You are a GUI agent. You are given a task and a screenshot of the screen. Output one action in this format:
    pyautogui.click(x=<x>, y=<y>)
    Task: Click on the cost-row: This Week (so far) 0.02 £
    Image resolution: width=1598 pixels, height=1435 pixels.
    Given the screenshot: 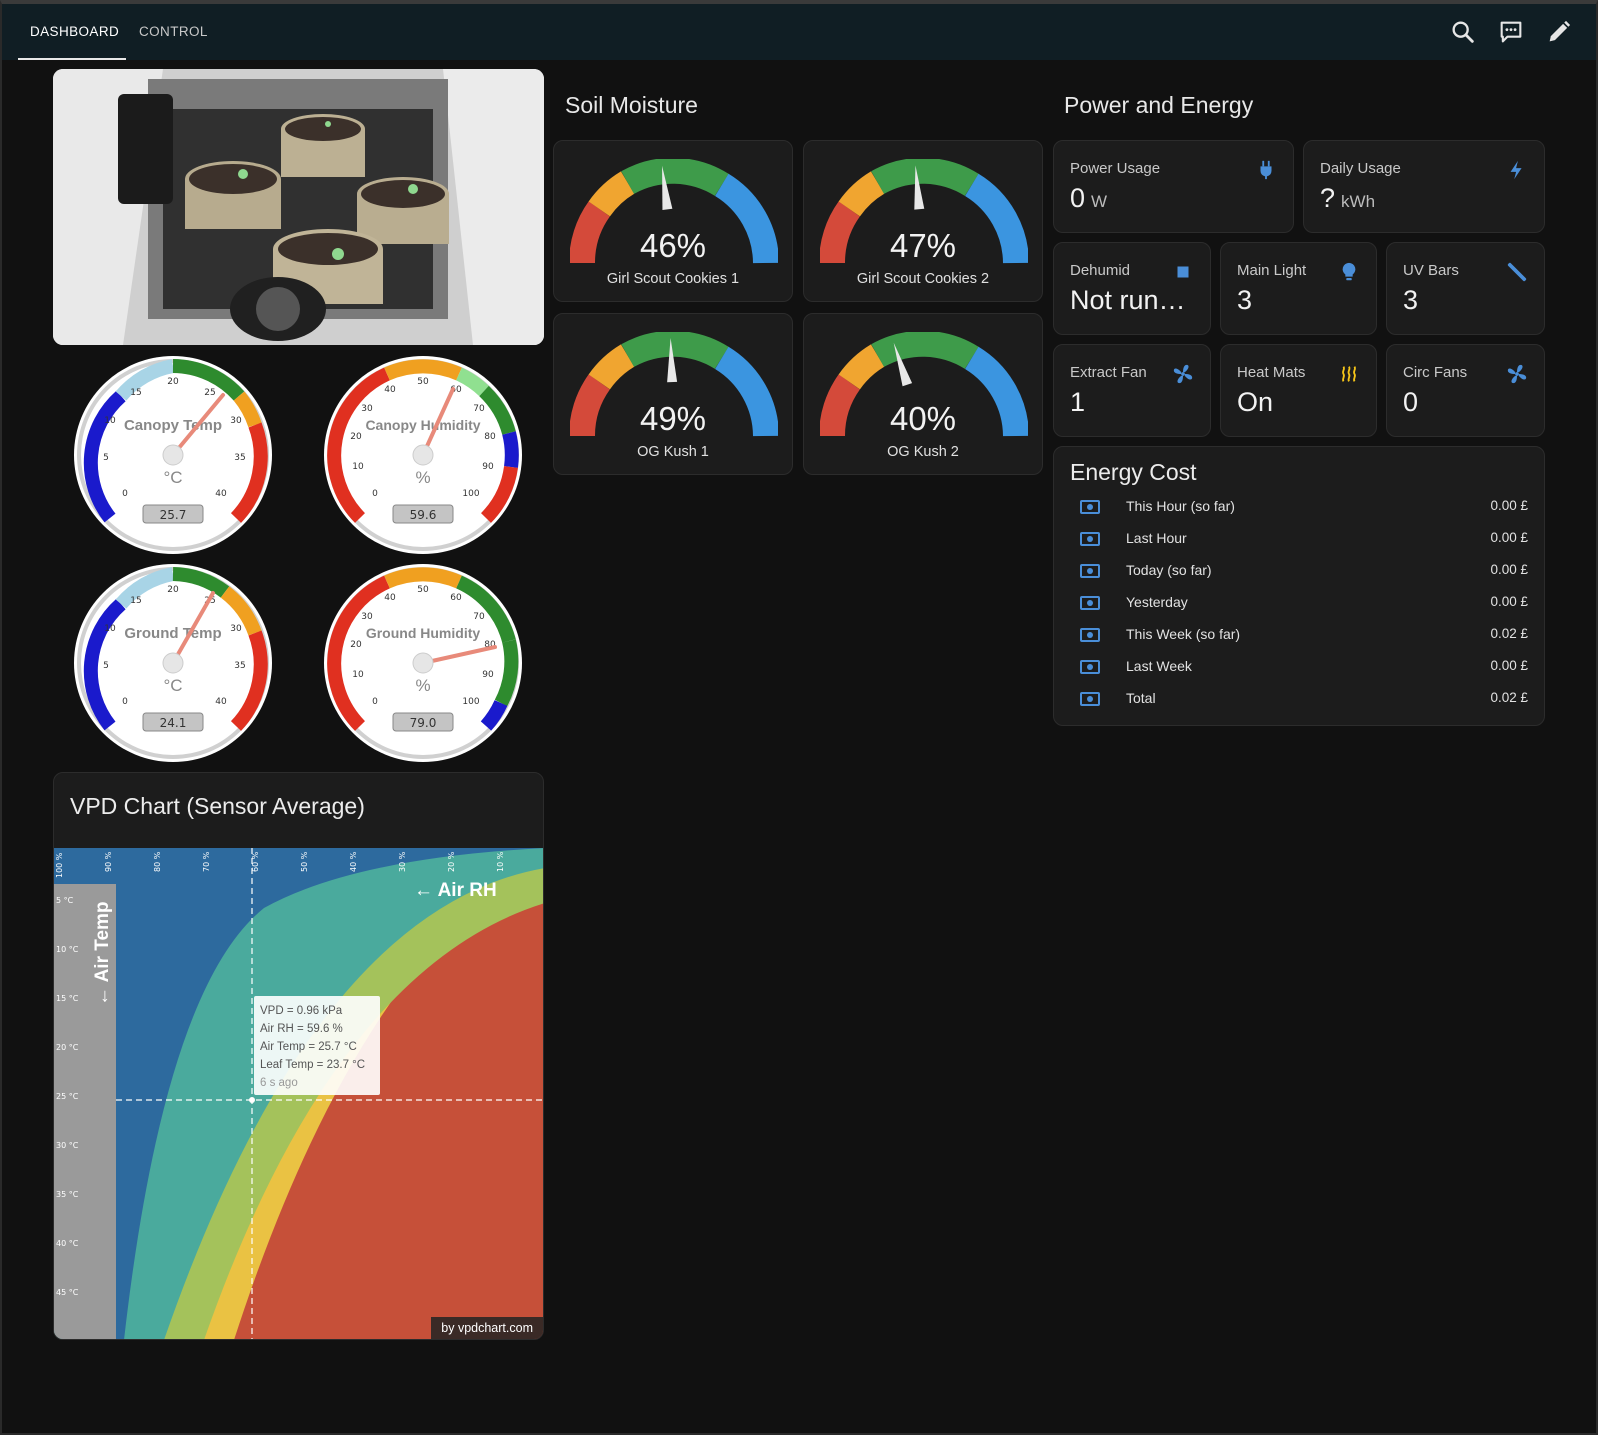 What is the action you would take?
    pyautogui.click(x=1299, y=635)
    